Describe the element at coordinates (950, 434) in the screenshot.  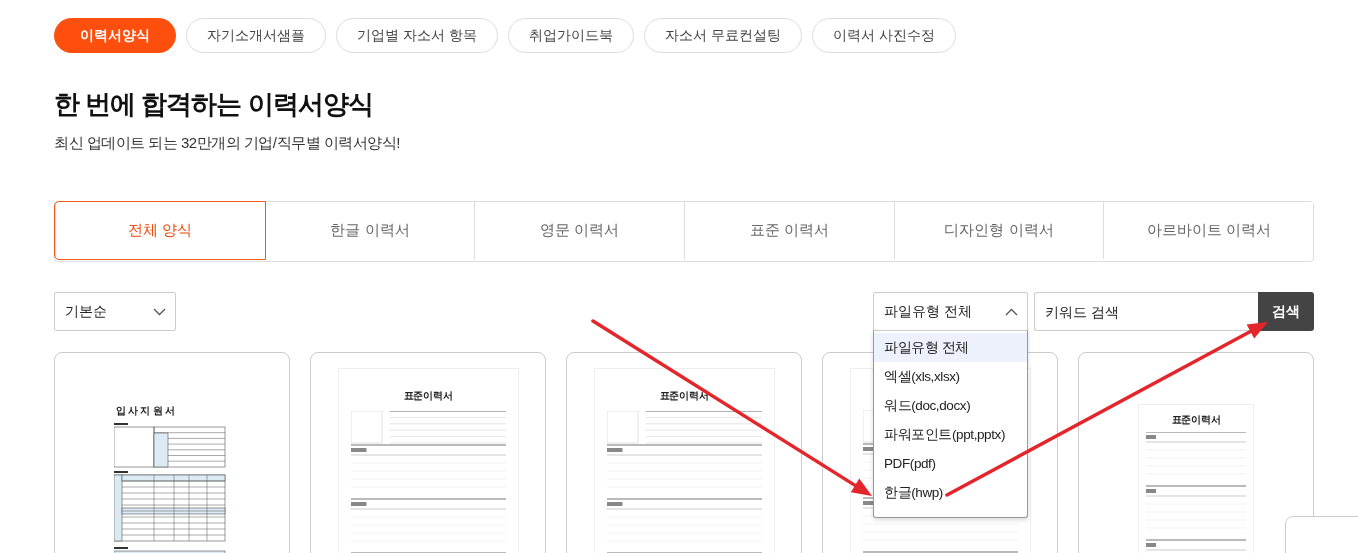
I see `dropdown-option: 파워포인트(ppt,pptx)` at that location.